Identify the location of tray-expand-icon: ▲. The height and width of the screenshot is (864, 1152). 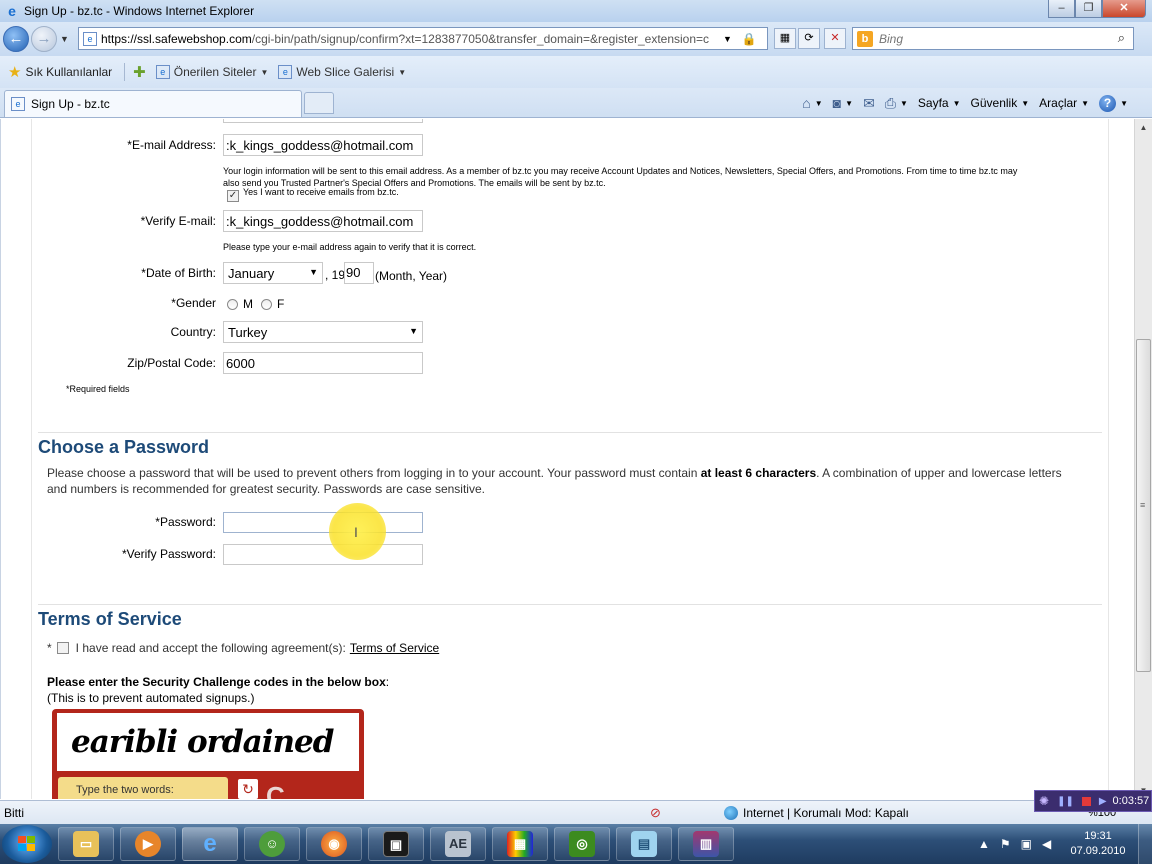
(984, 844).